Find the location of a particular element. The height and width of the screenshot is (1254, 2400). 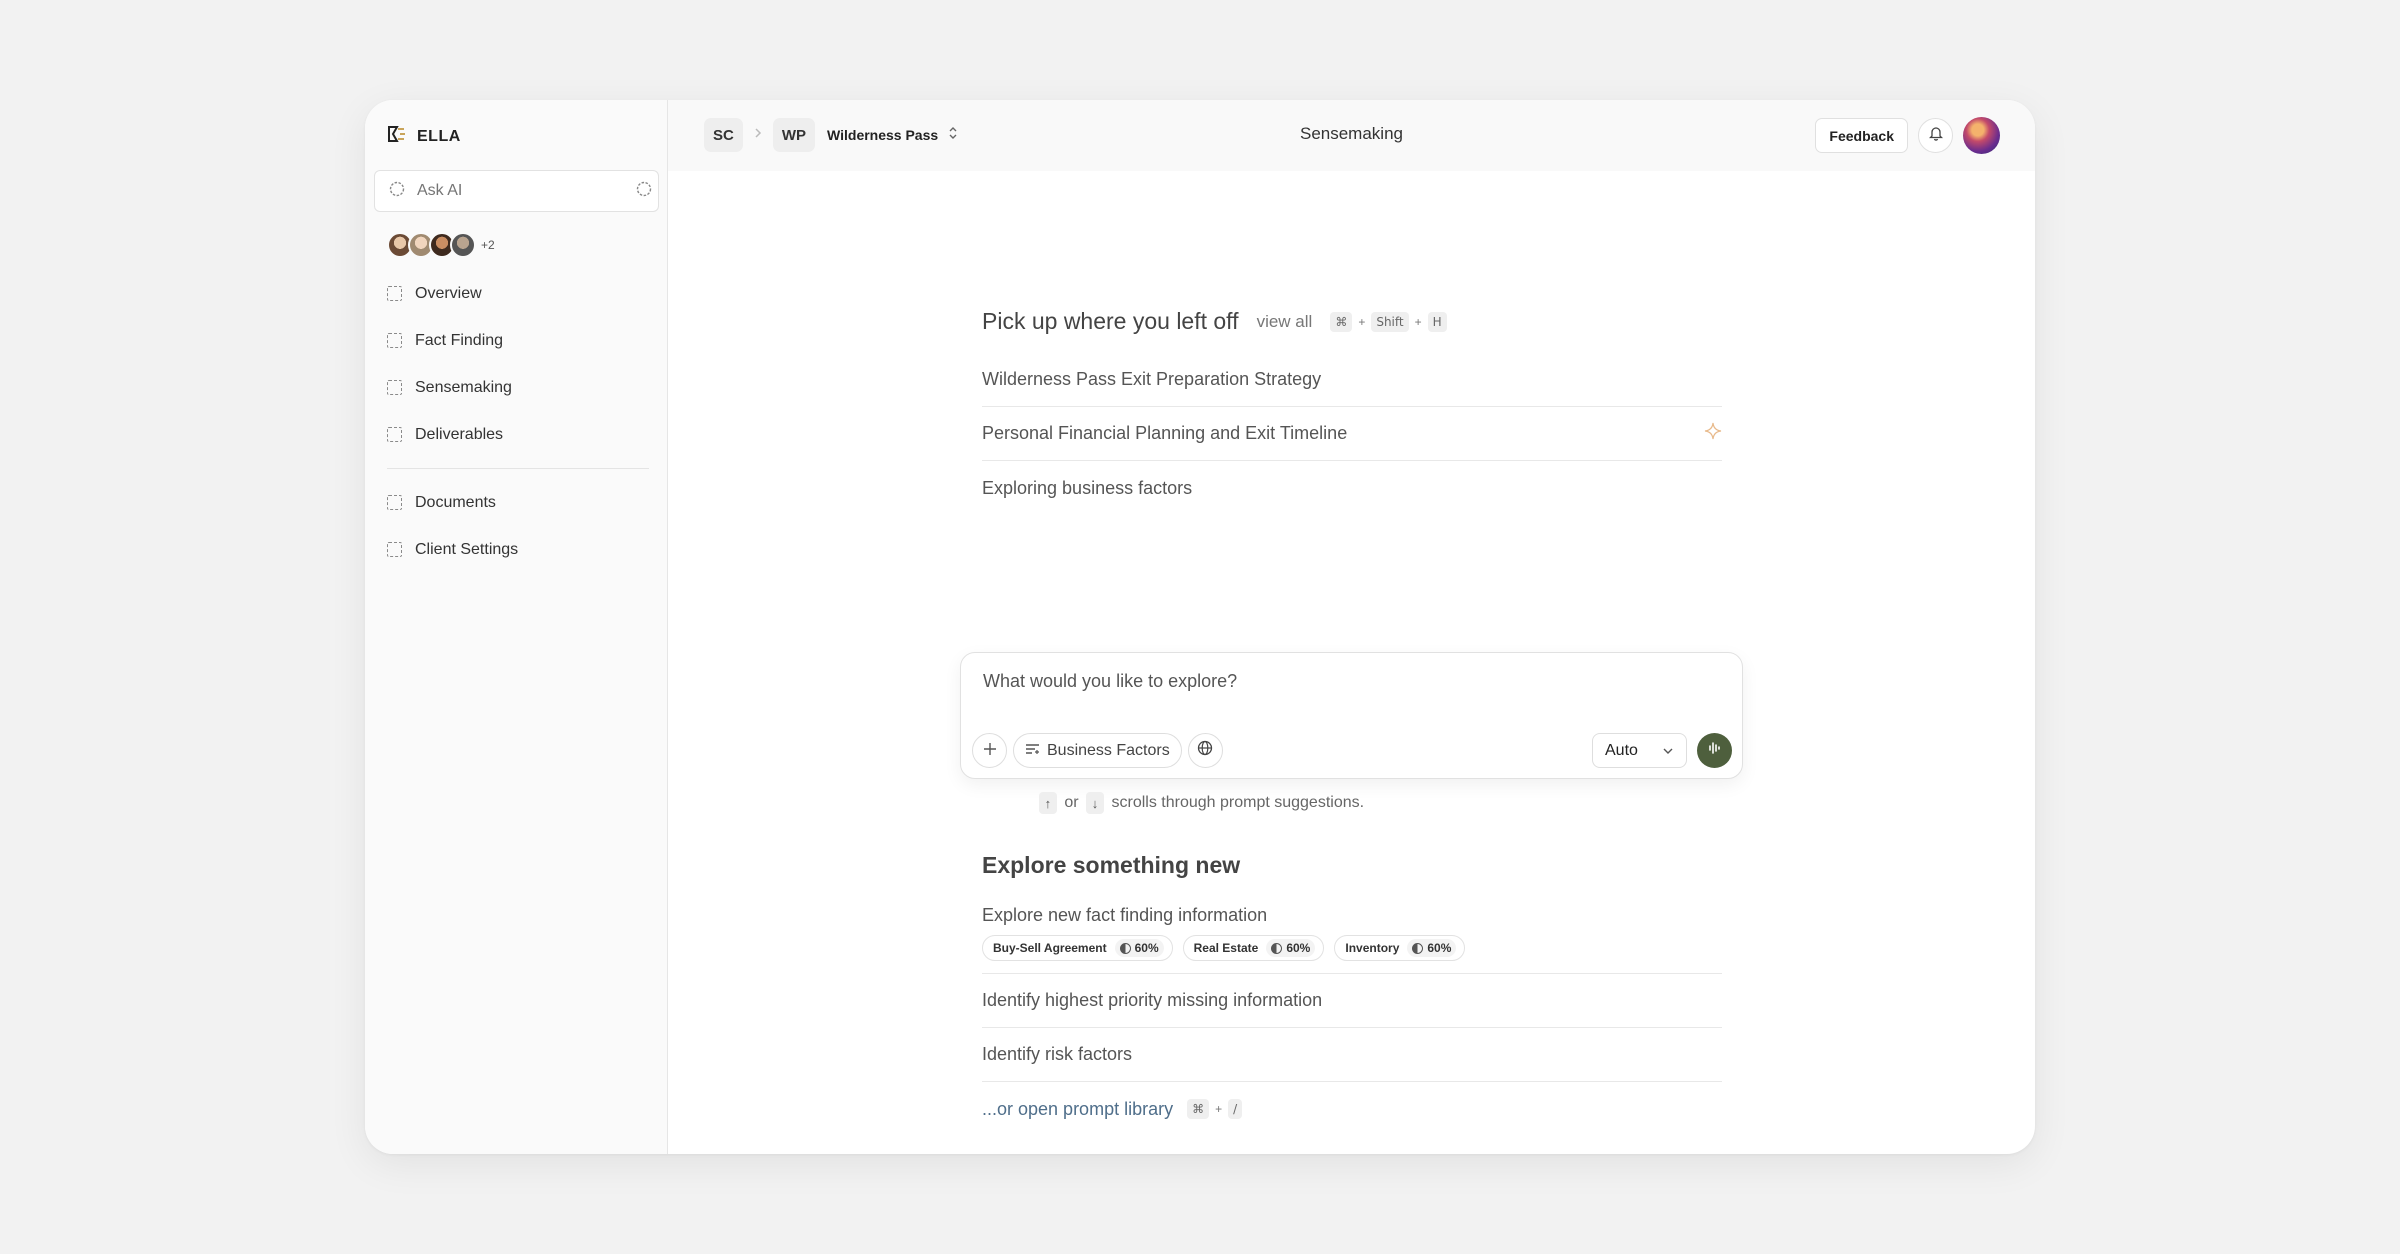

progress-tag: Inventory 60% is located at coordinates (1400, 948).